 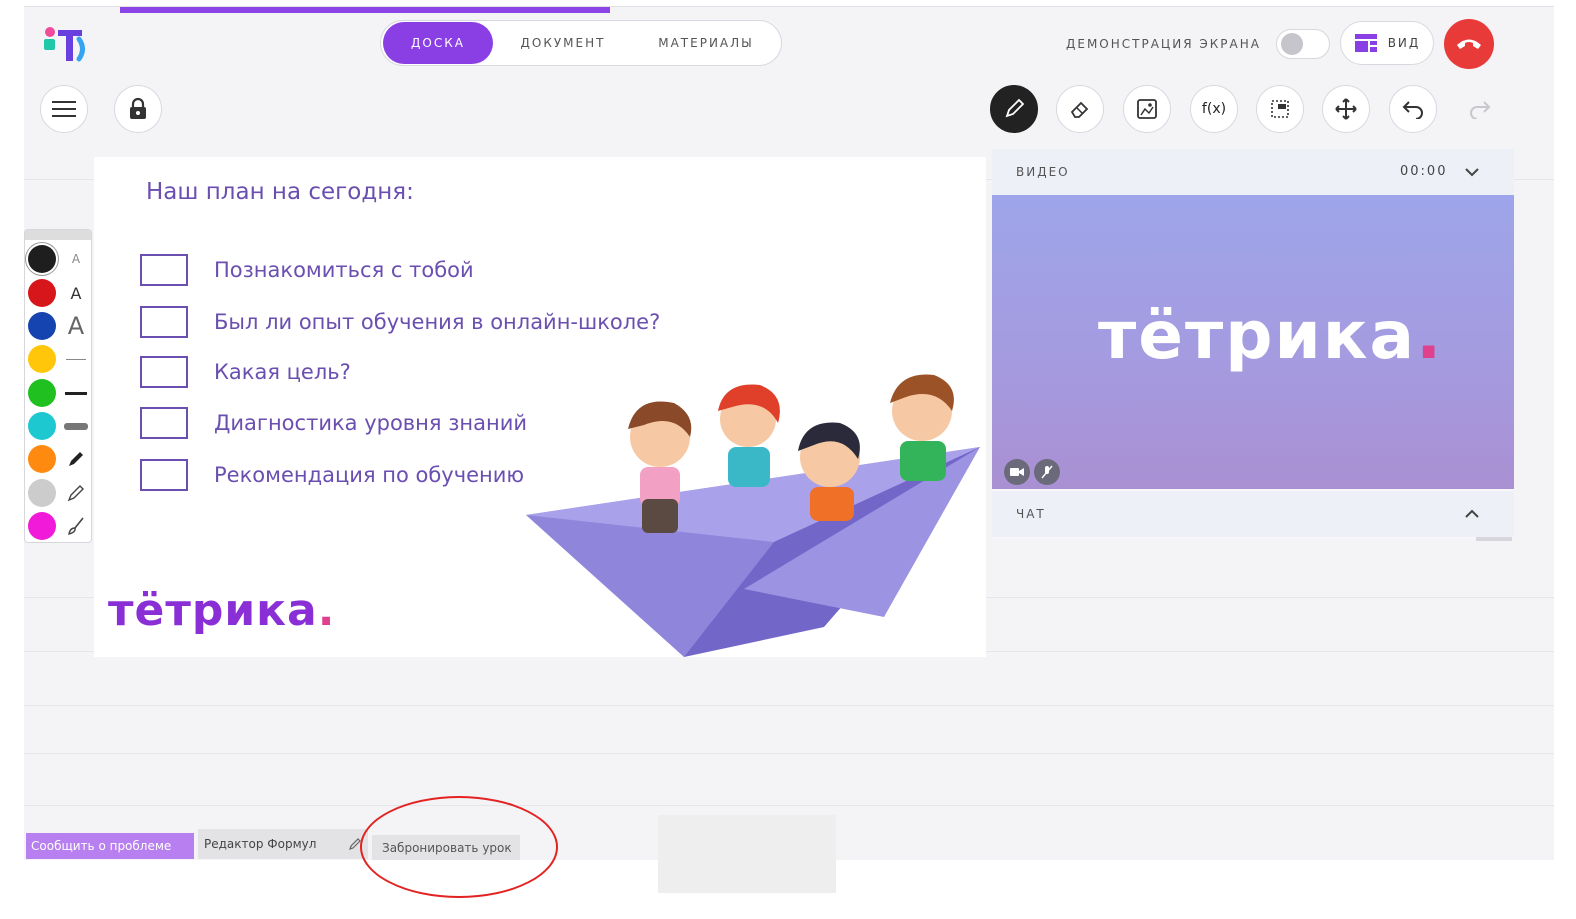 What do you see at coordinates (344, 270) in the screenshot?
I see `plan-item-text: Познакомиться с тобой` at bounding box center [344, 270].